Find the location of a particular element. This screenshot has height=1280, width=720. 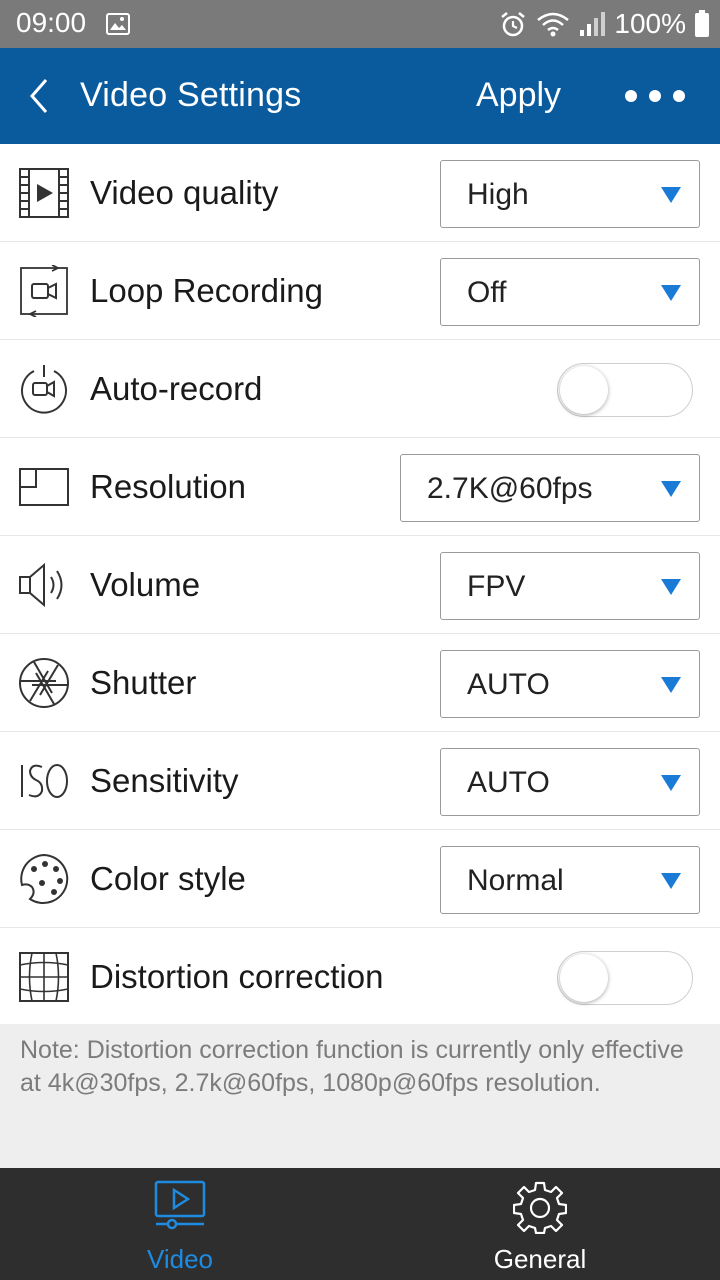

setting-label: Video quality is located at coordinates (184, 192).